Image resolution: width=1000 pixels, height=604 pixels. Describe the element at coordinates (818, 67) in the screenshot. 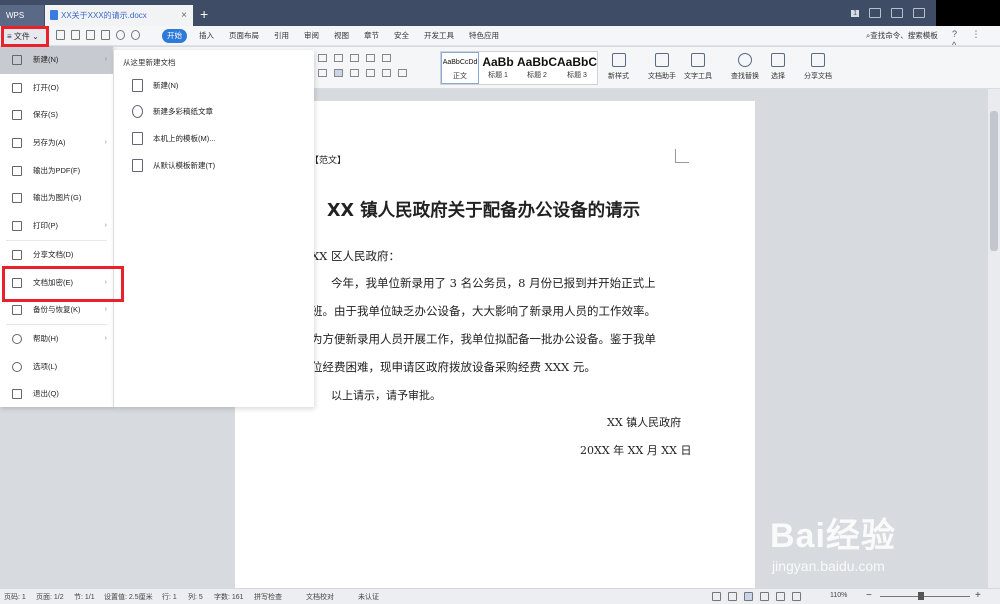

I see `share-doc-button: 分享文档` at that location.